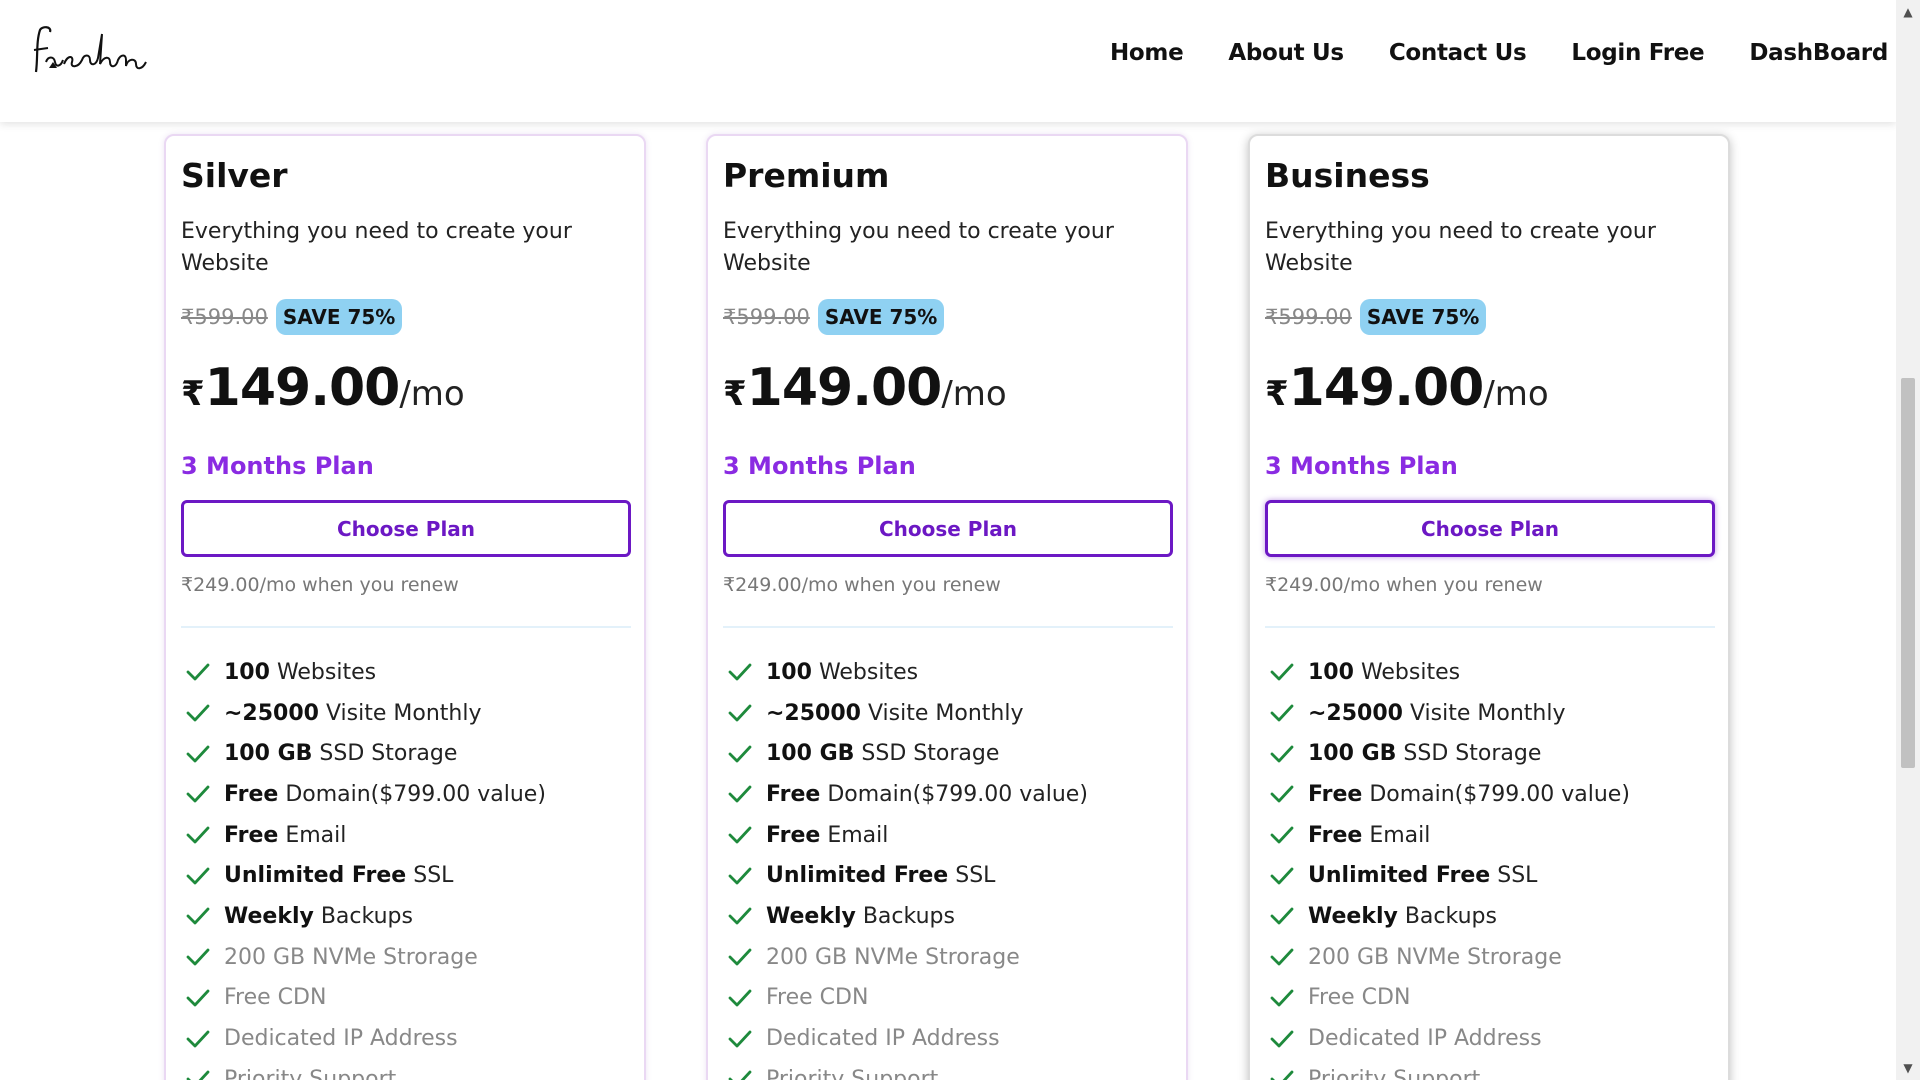 This screenshot has height=1080, width=1920. I want to click on scroll-thumb, so click(1908, 573).